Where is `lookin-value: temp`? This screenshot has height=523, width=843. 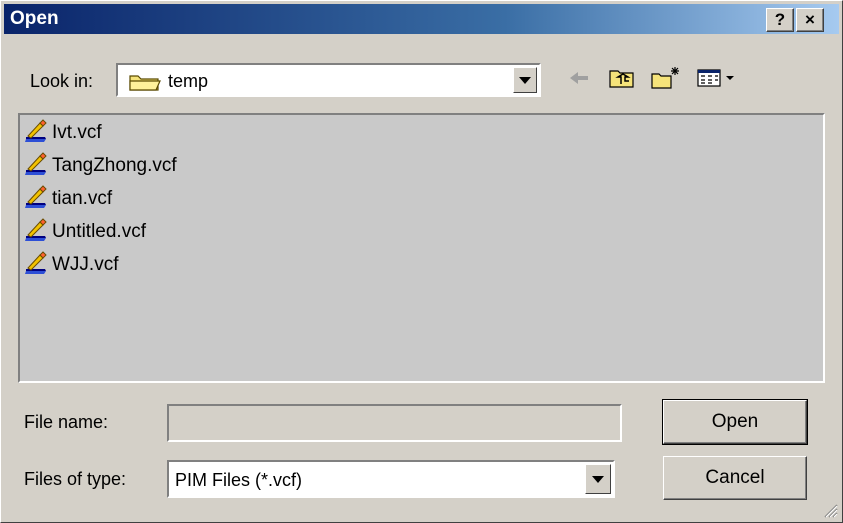 lookin-value: temp is located at coordinates (188, 81).